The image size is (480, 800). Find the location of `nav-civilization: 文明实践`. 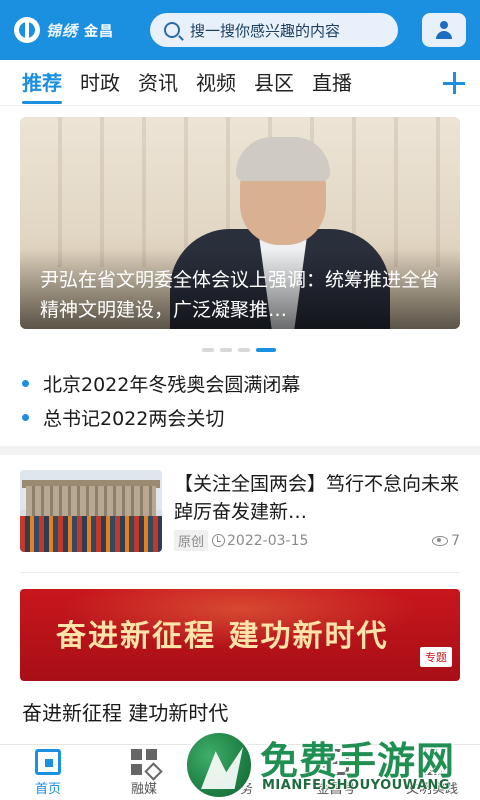

nav-civilization: 文明实践 is located at coordinates (432, 772).